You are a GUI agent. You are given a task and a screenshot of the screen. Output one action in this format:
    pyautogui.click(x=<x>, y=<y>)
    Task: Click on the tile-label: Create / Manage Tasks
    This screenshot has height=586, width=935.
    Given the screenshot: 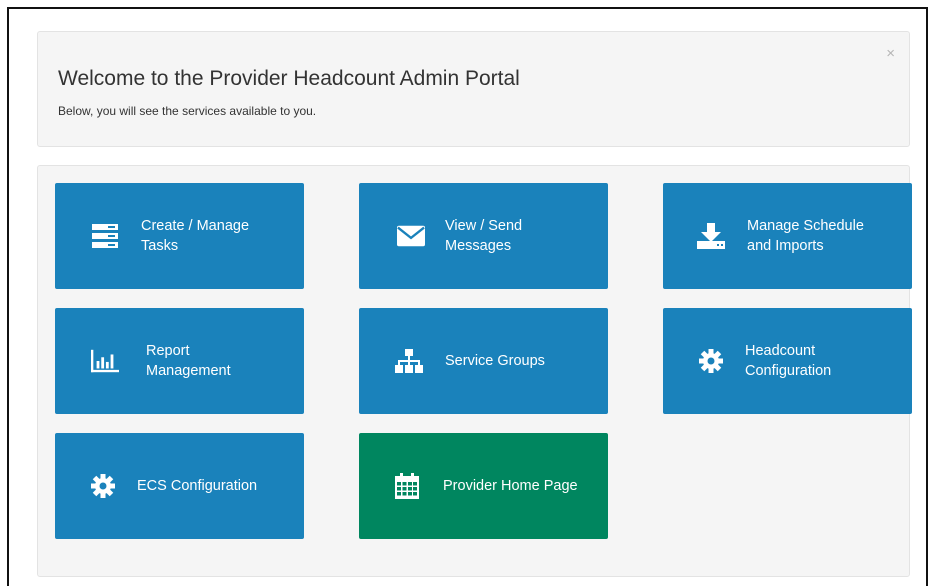 What is the action you would take?
    pyautogui.click(x=195, y=236)
    